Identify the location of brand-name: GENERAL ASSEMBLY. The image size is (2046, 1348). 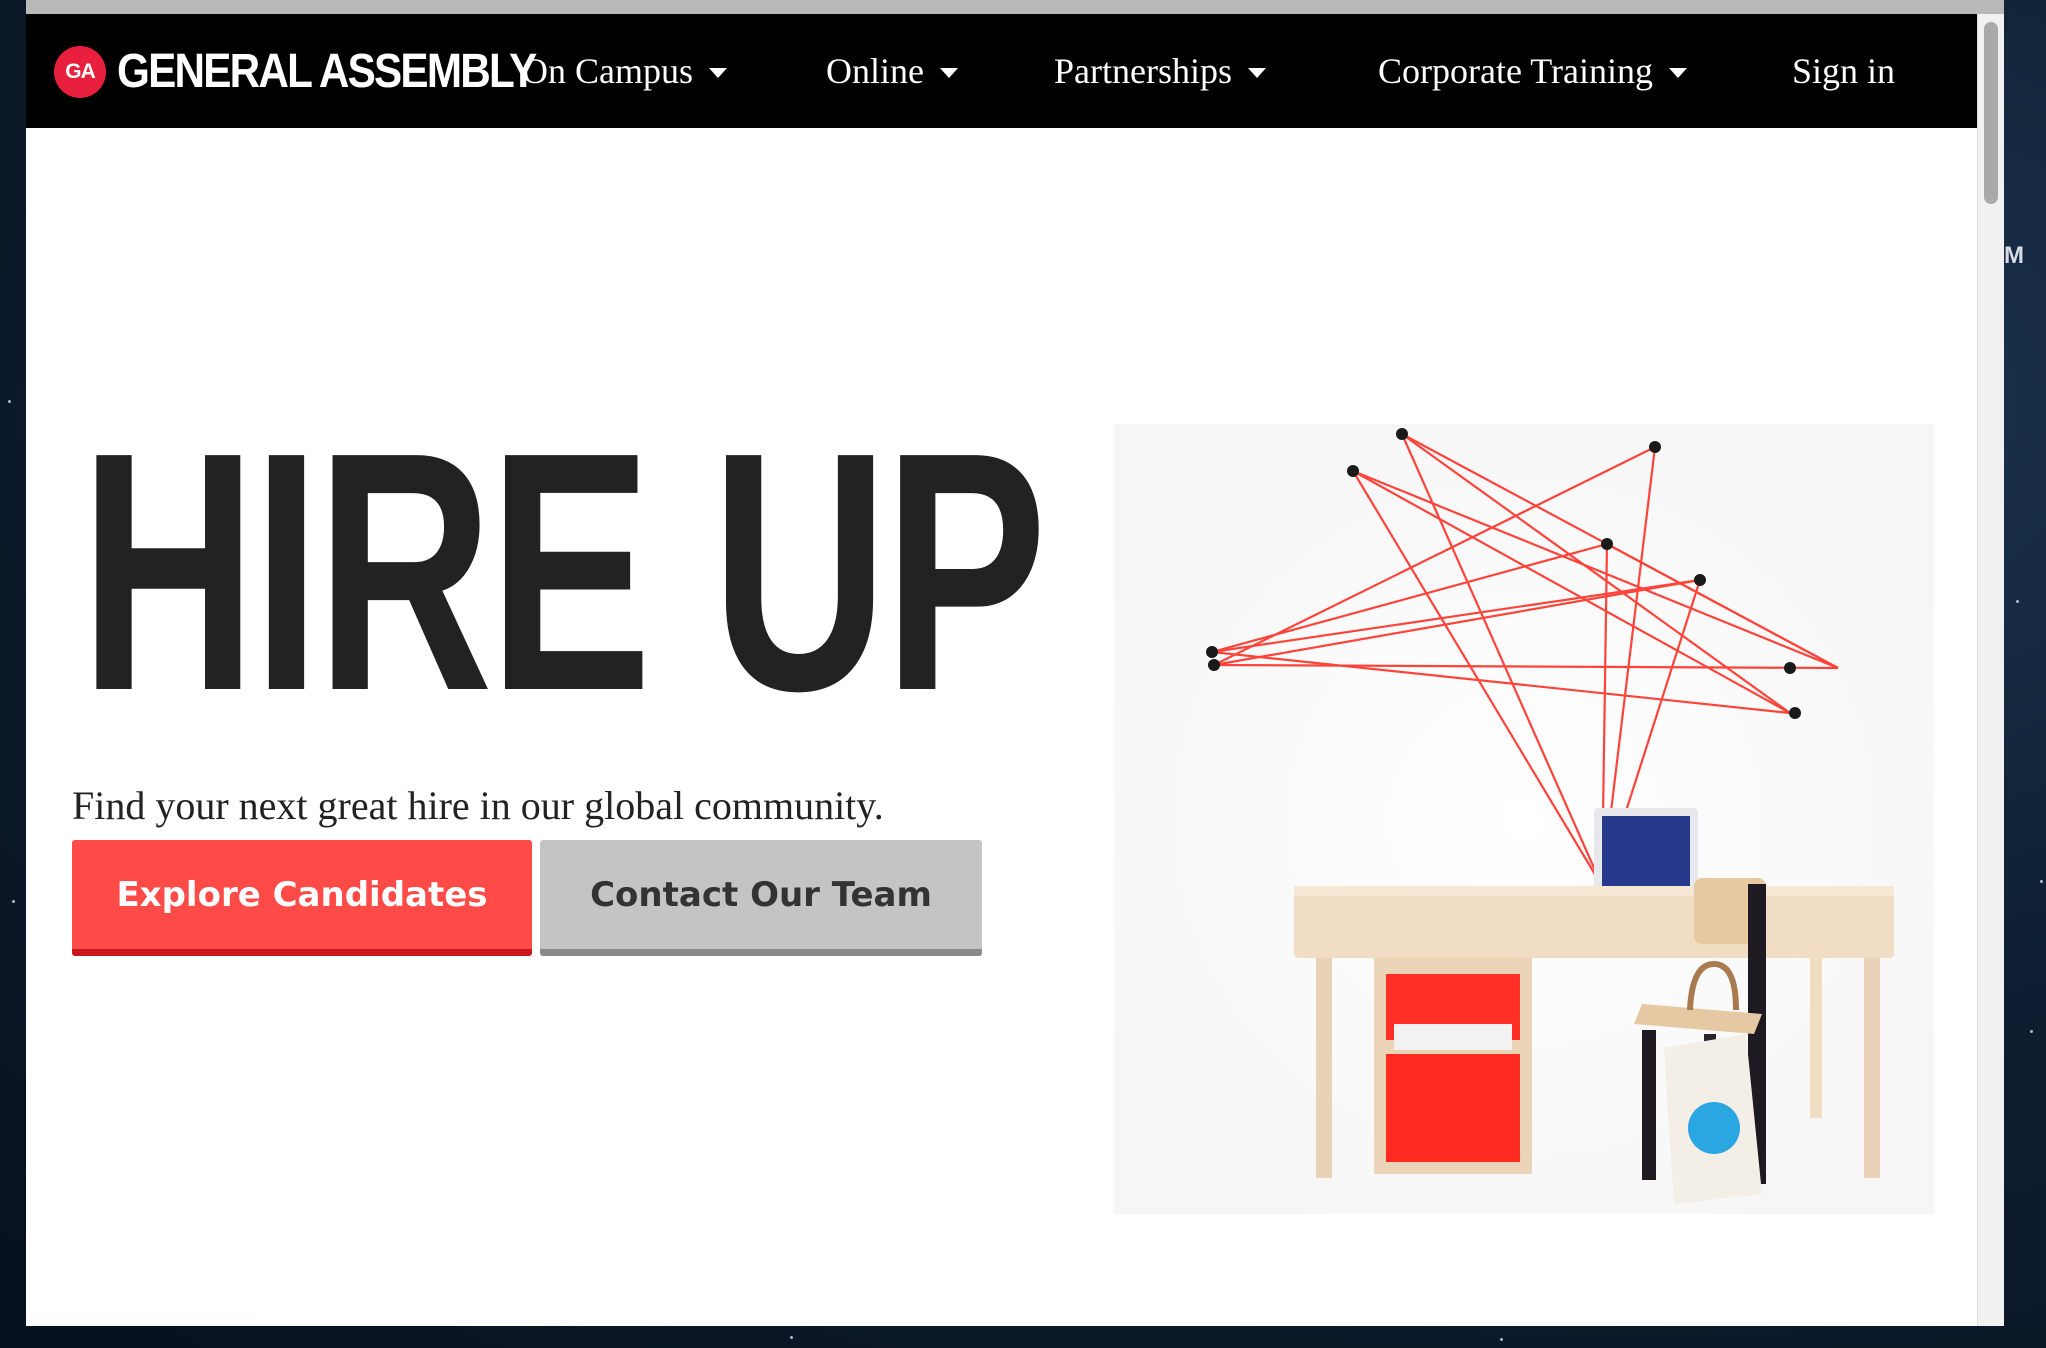
(327, 71).